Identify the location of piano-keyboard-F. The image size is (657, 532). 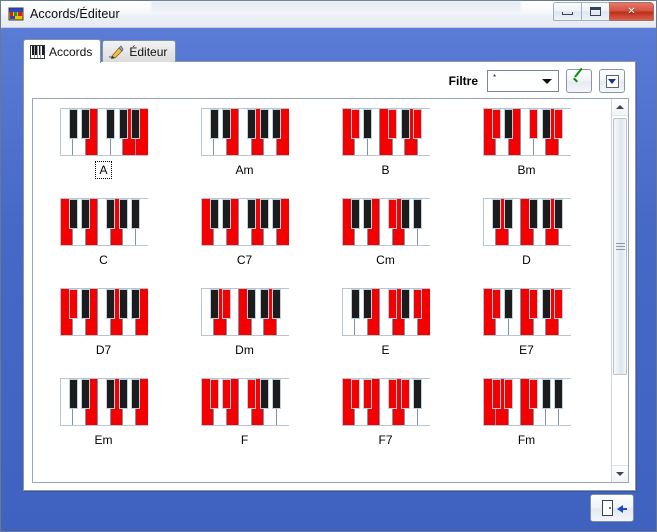
(244, 402).